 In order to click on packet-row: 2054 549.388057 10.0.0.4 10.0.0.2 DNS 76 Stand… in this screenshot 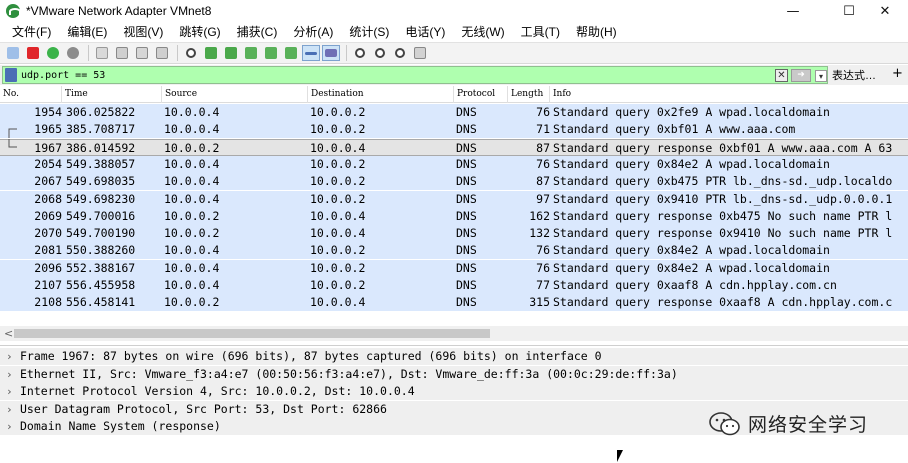, I will do `click(454, 164)`.